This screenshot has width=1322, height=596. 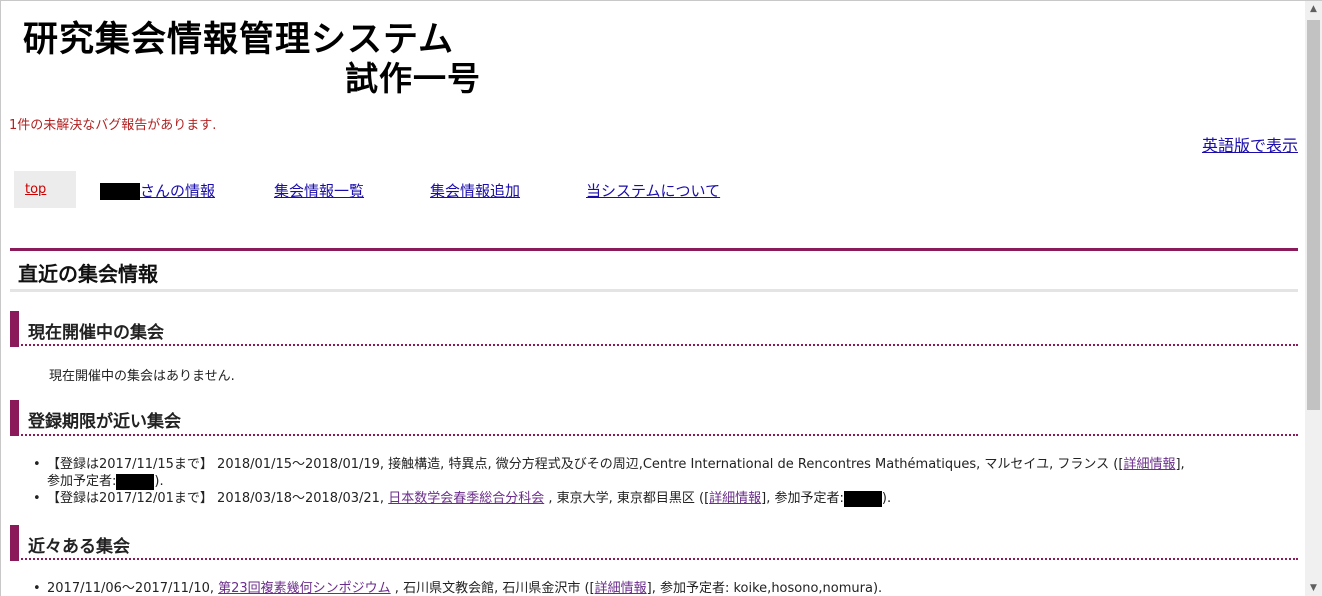 What do you see at coordinates (79, 547) in the screenshot?
I see `section-title-upcoming: 近々ある集会` at bounding box center [79, 547].